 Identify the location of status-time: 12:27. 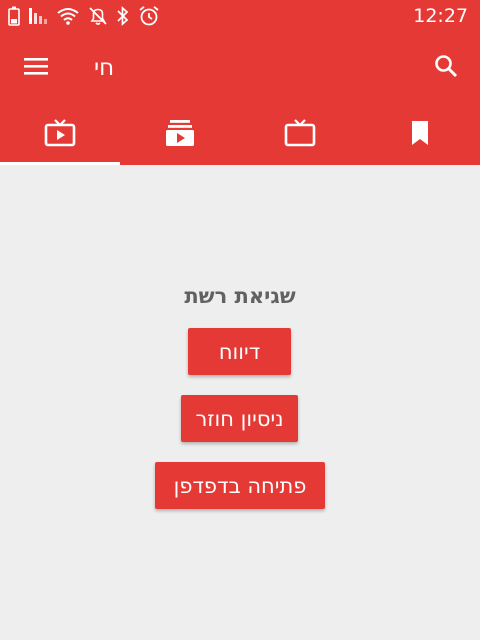
(440, 16).